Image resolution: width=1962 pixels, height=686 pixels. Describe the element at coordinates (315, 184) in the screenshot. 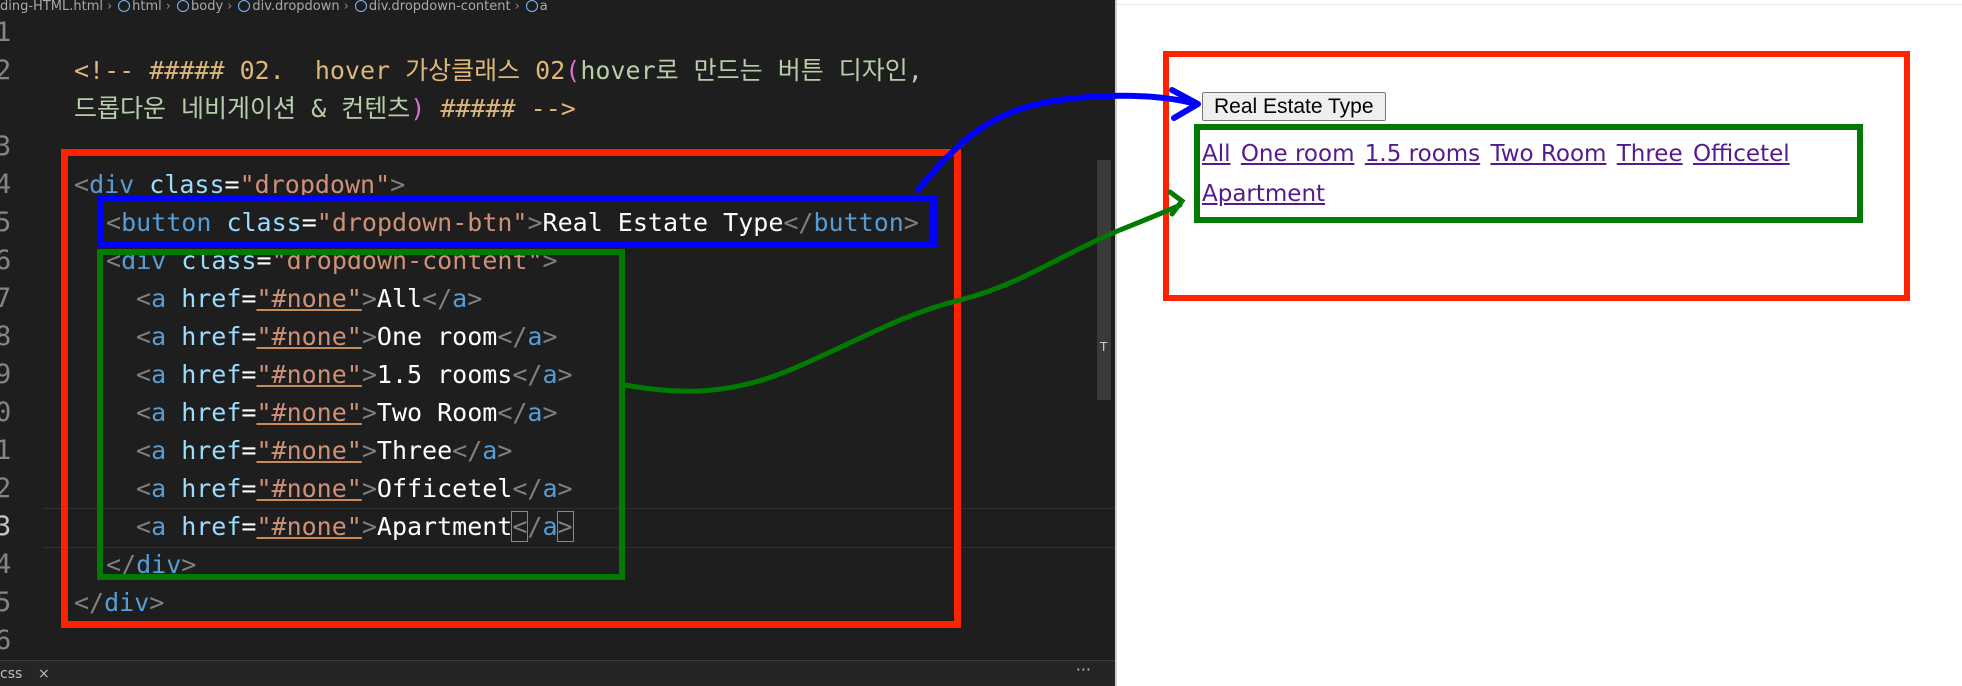

I see `attr-value: "dropdown"` at that location.